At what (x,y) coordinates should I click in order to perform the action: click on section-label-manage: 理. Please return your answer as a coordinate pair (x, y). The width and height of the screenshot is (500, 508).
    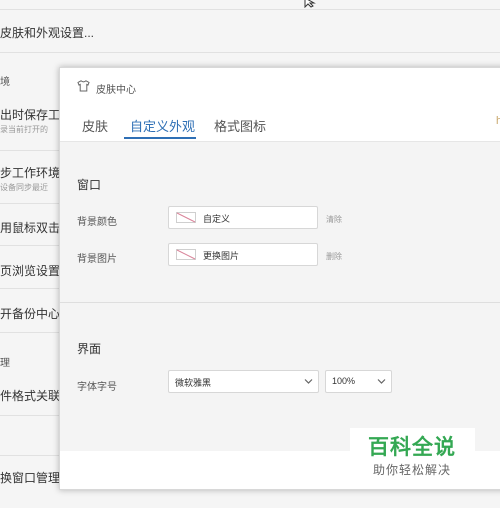
    Looking at the image, I should click on (5, 363).